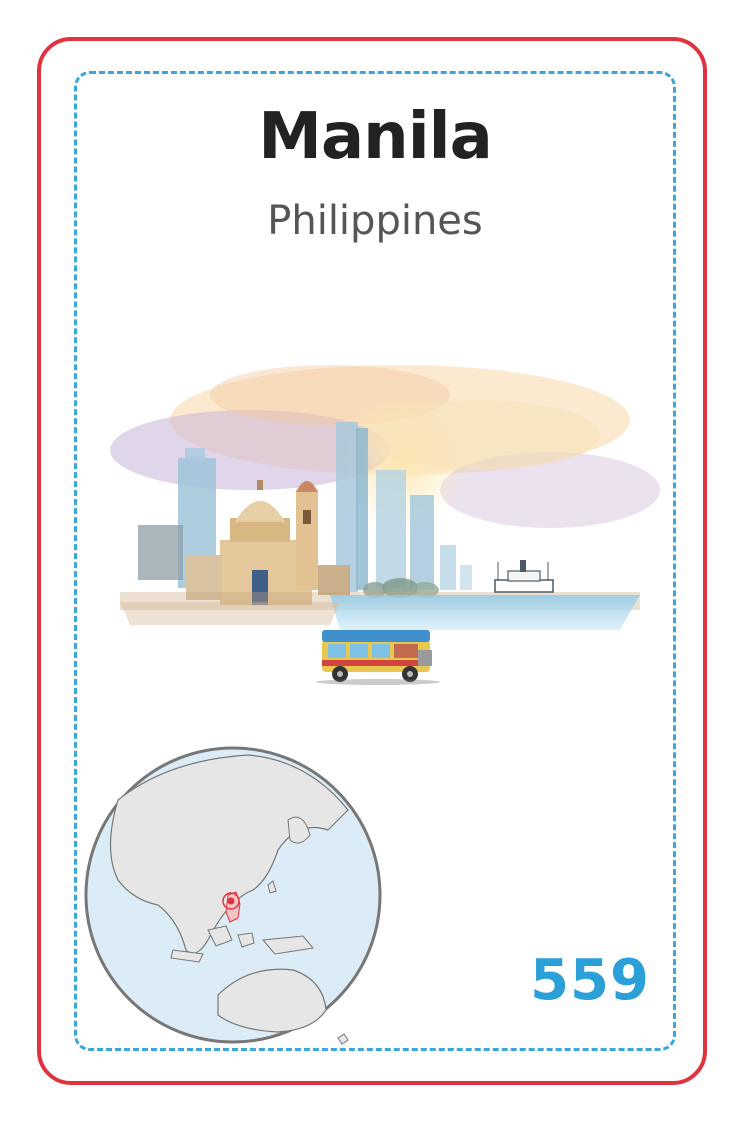  Describe the element at coordinates (233, 895) in the screenshot. I see `globe-map-icon` at that location.